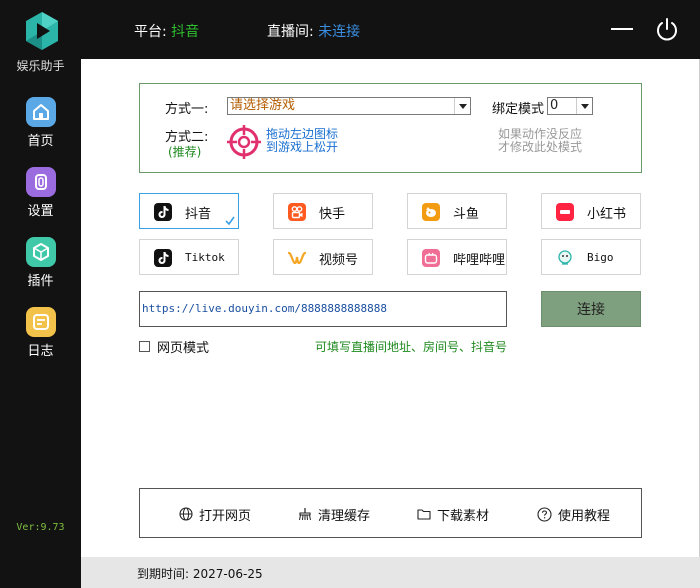 Image resolution: width=700 pixels, height=588 pixels. I want to click on broom-icon, so click(305, 514).